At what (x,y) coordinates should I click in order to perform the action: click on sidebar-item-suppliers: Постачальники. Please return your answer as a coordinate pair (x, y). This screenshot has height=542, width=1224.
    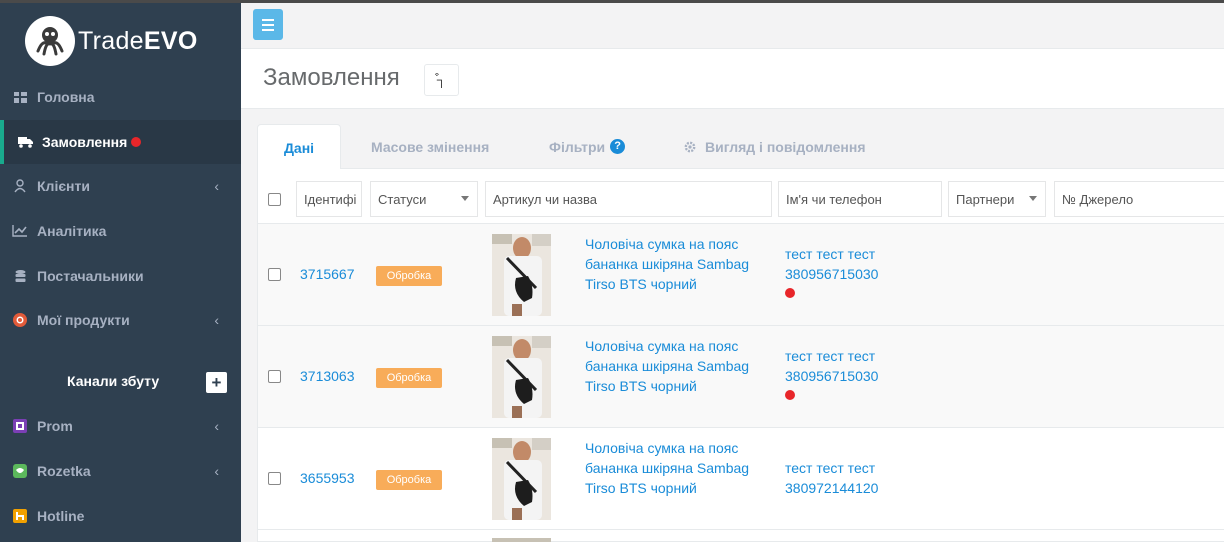
    Looking at the image, I should click on (120, 276).